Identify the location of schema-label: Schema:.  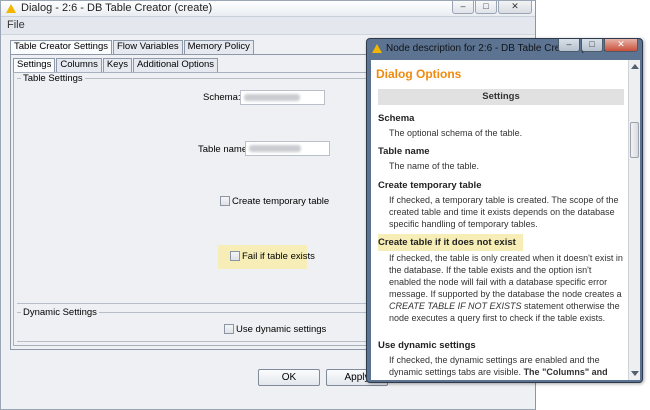
(222, 97).